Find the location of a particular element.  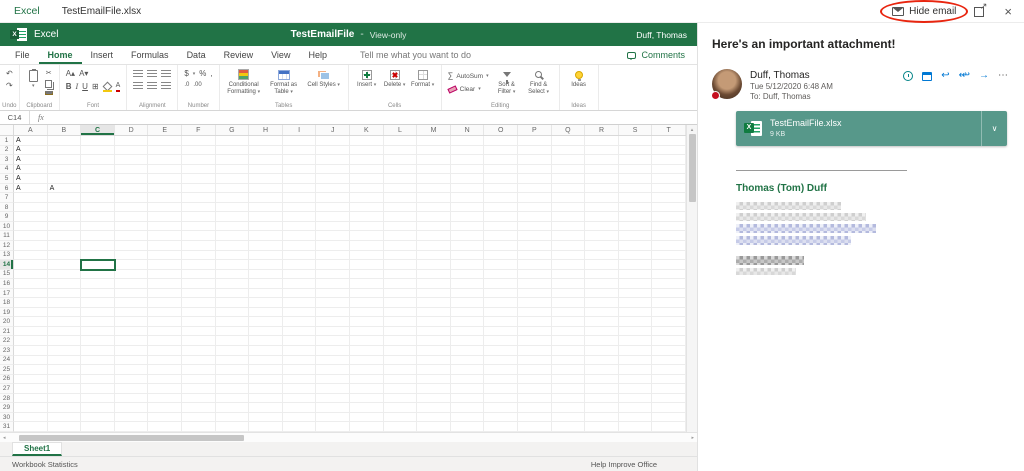

cell-M19 is located at coordinates (434, 312).